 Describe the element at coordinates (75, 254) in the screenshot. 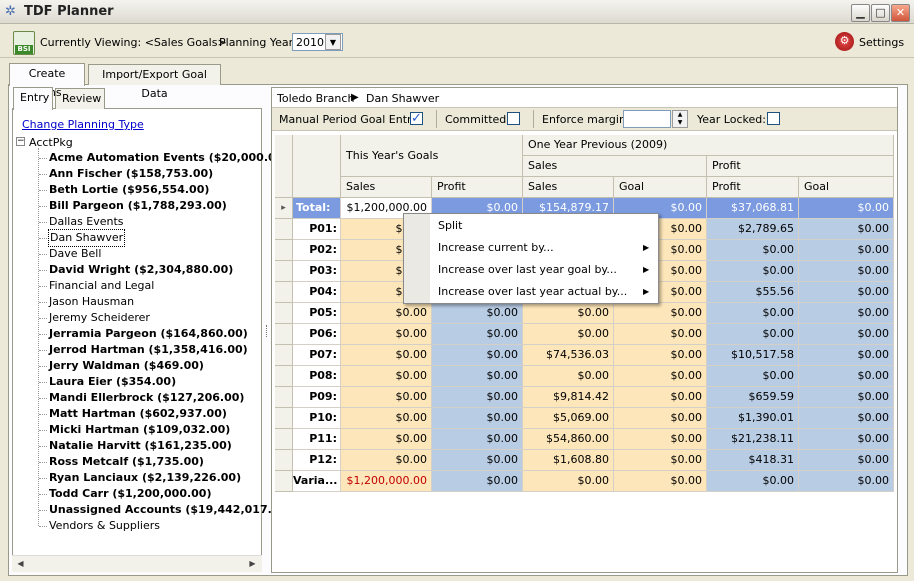

I see `tree-item: Dave Bell` at that location.